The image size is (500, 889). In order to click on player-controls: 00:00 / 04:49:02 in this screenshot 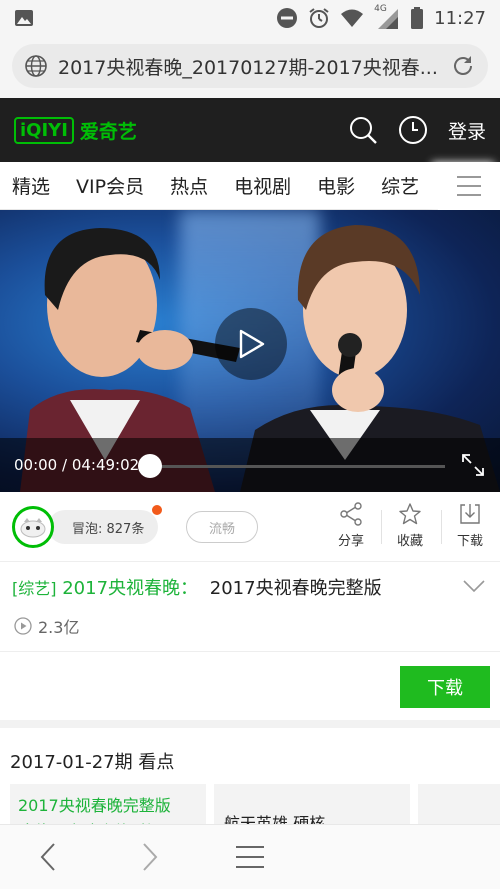, I will do `click(250, 465)`.